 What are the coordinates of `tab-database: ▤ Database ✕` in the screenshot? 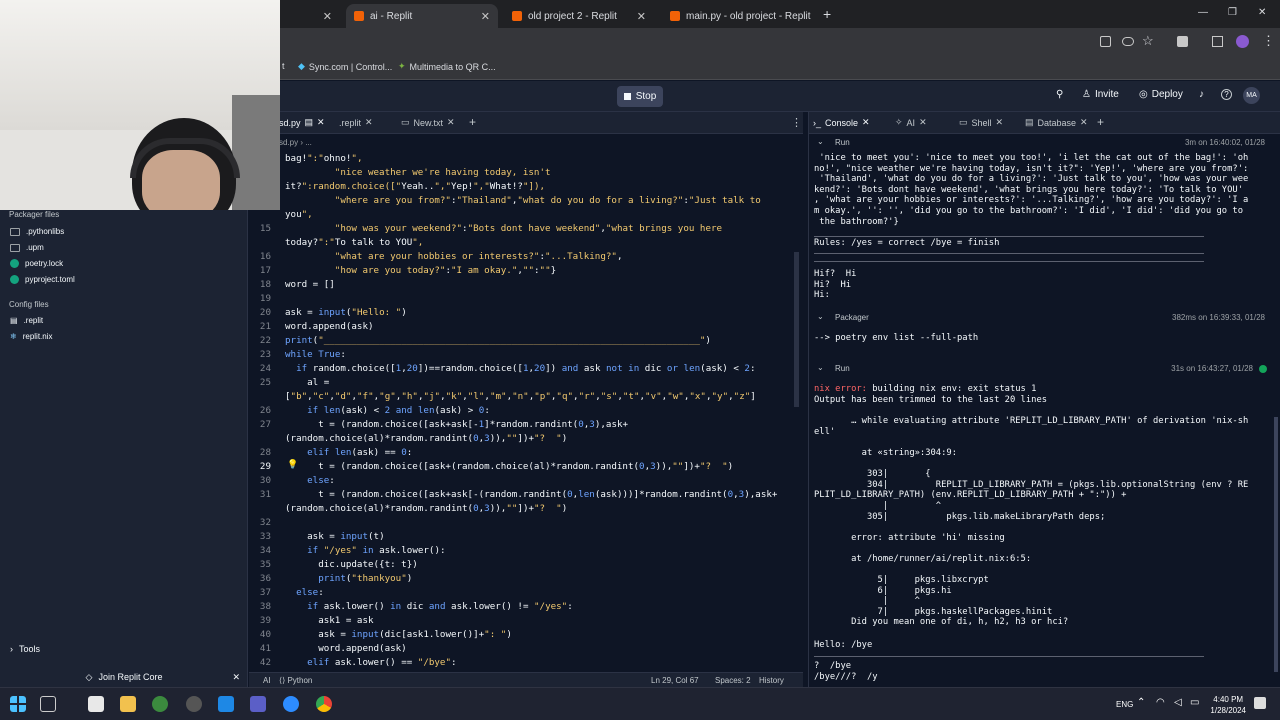 It's located at (1056, 122).